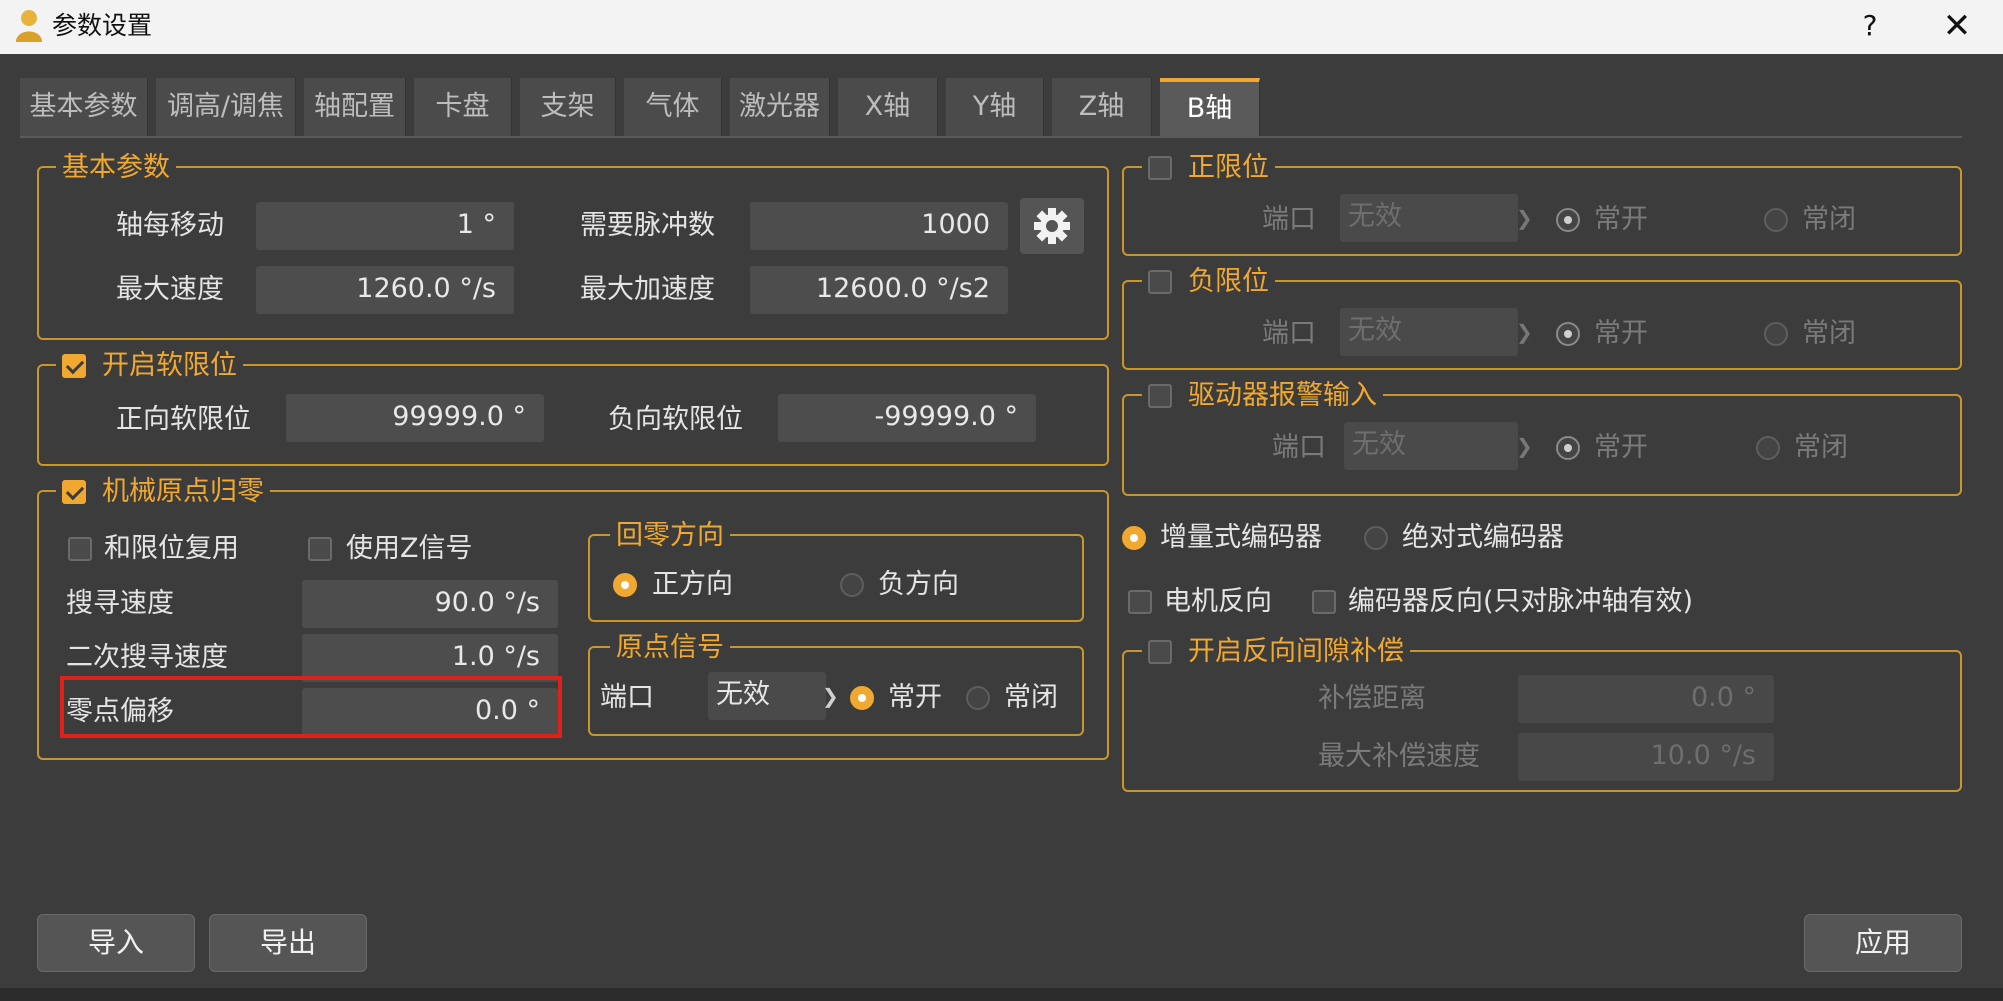  What do you see at coordinates (1102, 107) in the screenshot?
I see `tab-z-axis: Z轴` at bounding box center [1102, 107].